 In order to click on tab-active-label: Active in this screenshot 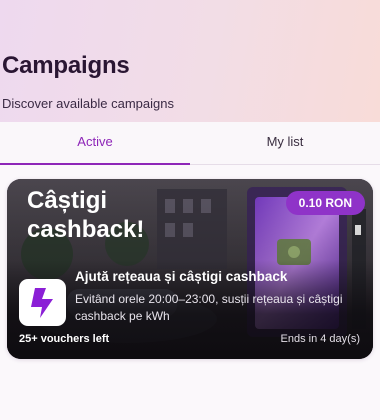, I will do `click(95, 141)`.